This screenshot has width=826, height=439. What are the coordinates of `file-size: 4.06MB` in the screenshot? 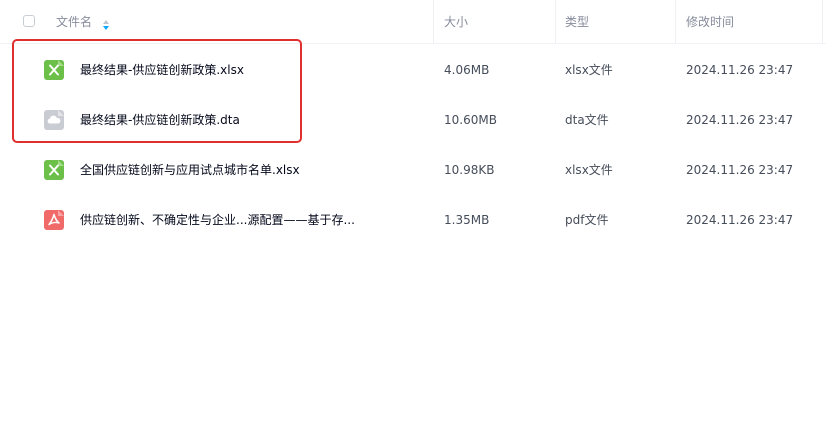 It's located at (467, 70).